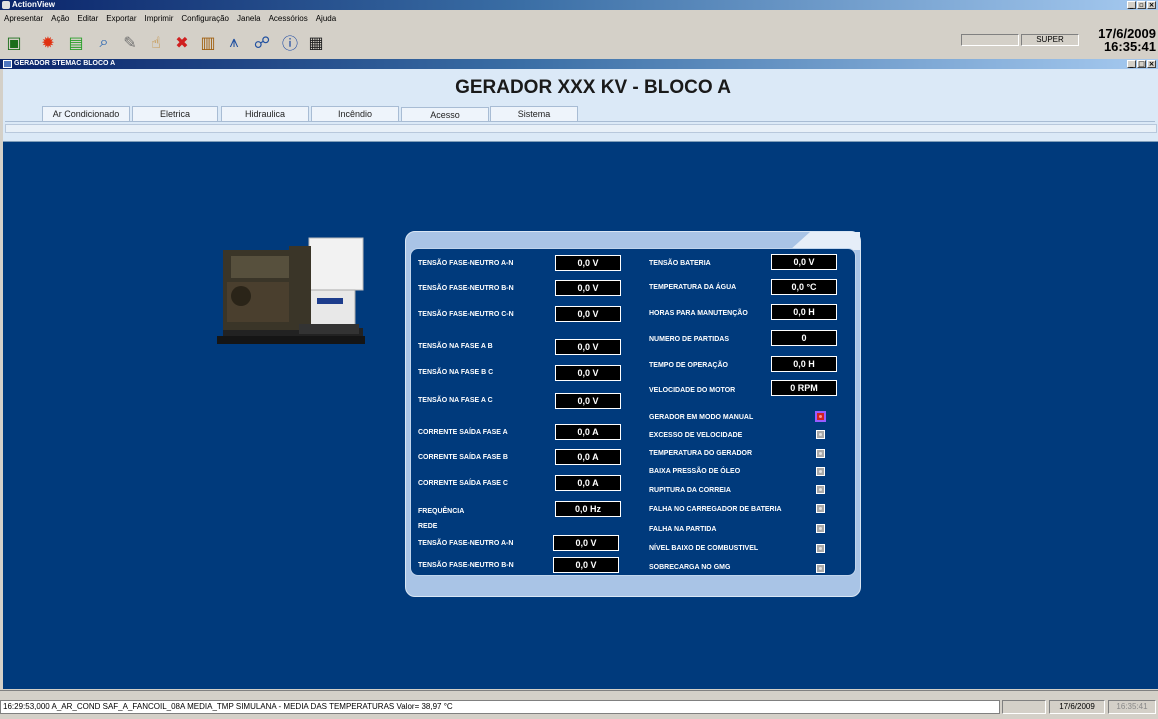 The width and height of the screenshot is (1158, 719). What do you see at coordinates (683, 529) in the screenshot?
I see `alarm-label-falha-partida: FALHA NA PARTIDA` at bounding box center [683, 529].